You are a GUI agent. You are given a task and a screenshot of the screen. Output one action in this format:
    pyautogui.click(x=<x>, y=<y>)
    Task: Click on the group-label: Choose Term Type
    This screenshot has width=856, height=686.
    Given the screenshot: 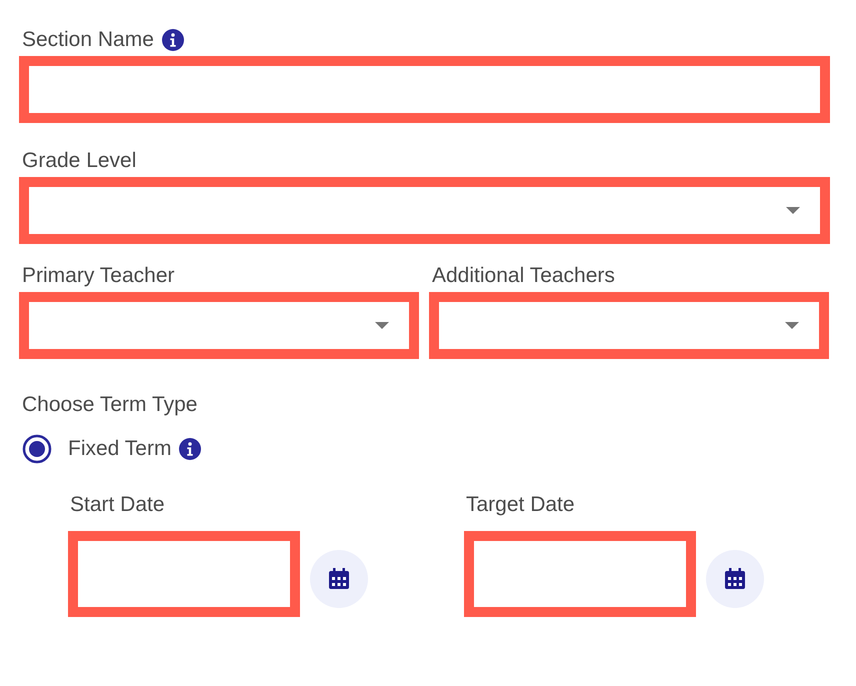 What is the action you would take?
    pyautogui.click(x=110, y=405)
    